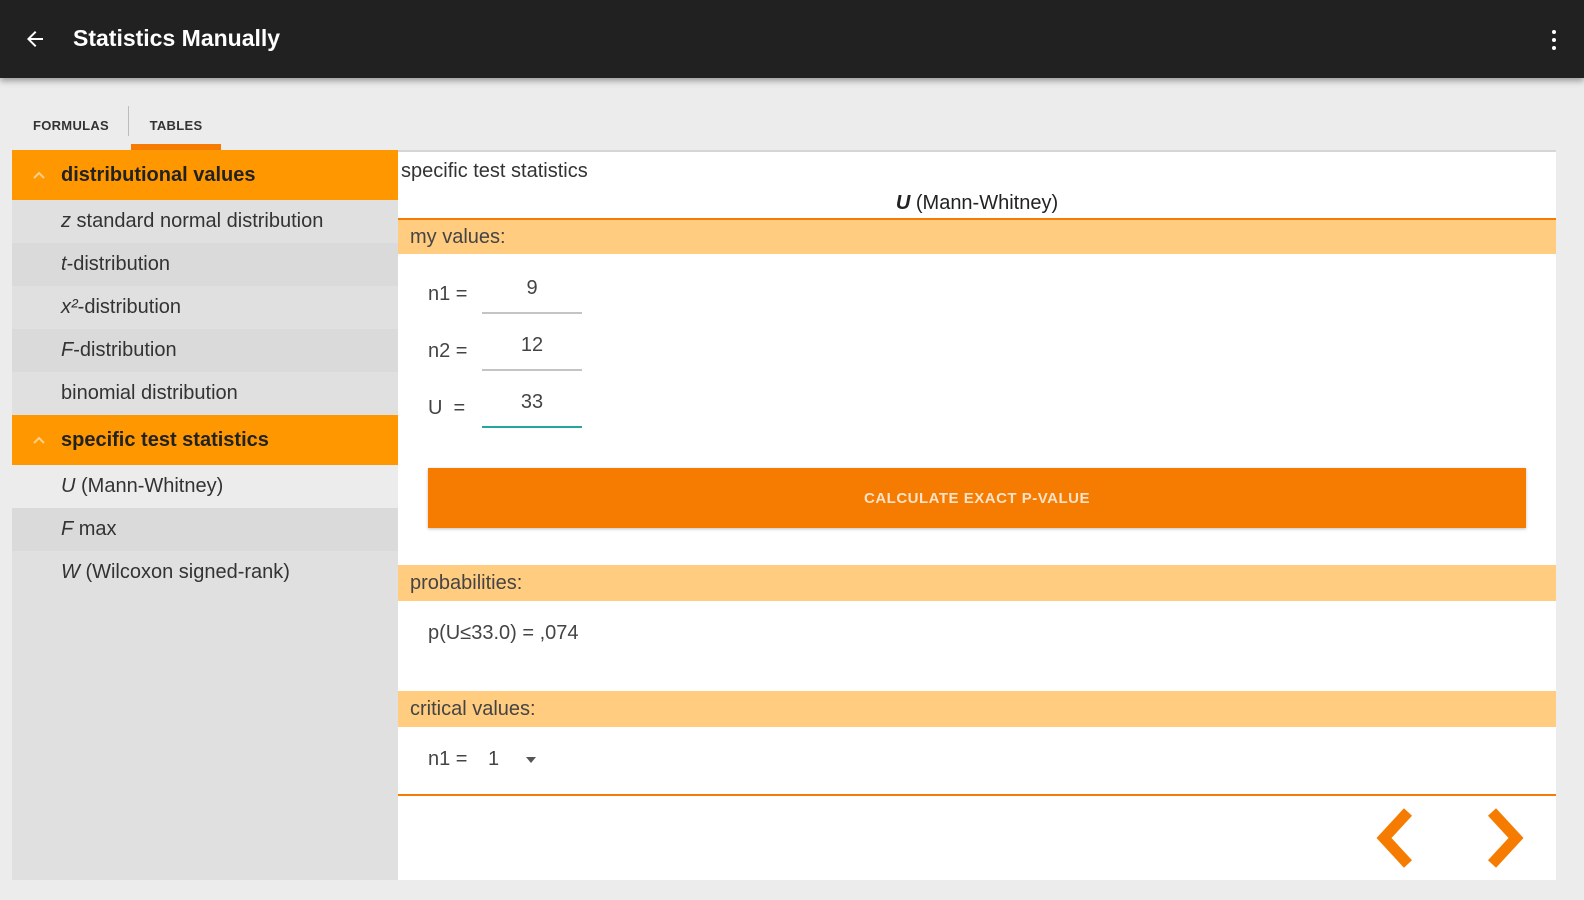 Image resolution: width=1584 pixels, height=900 pixels. What do you see at coordinates (165, 439) in the screenshot?
I see `group-label: specific test statistics` at bounding box center [165, 439].